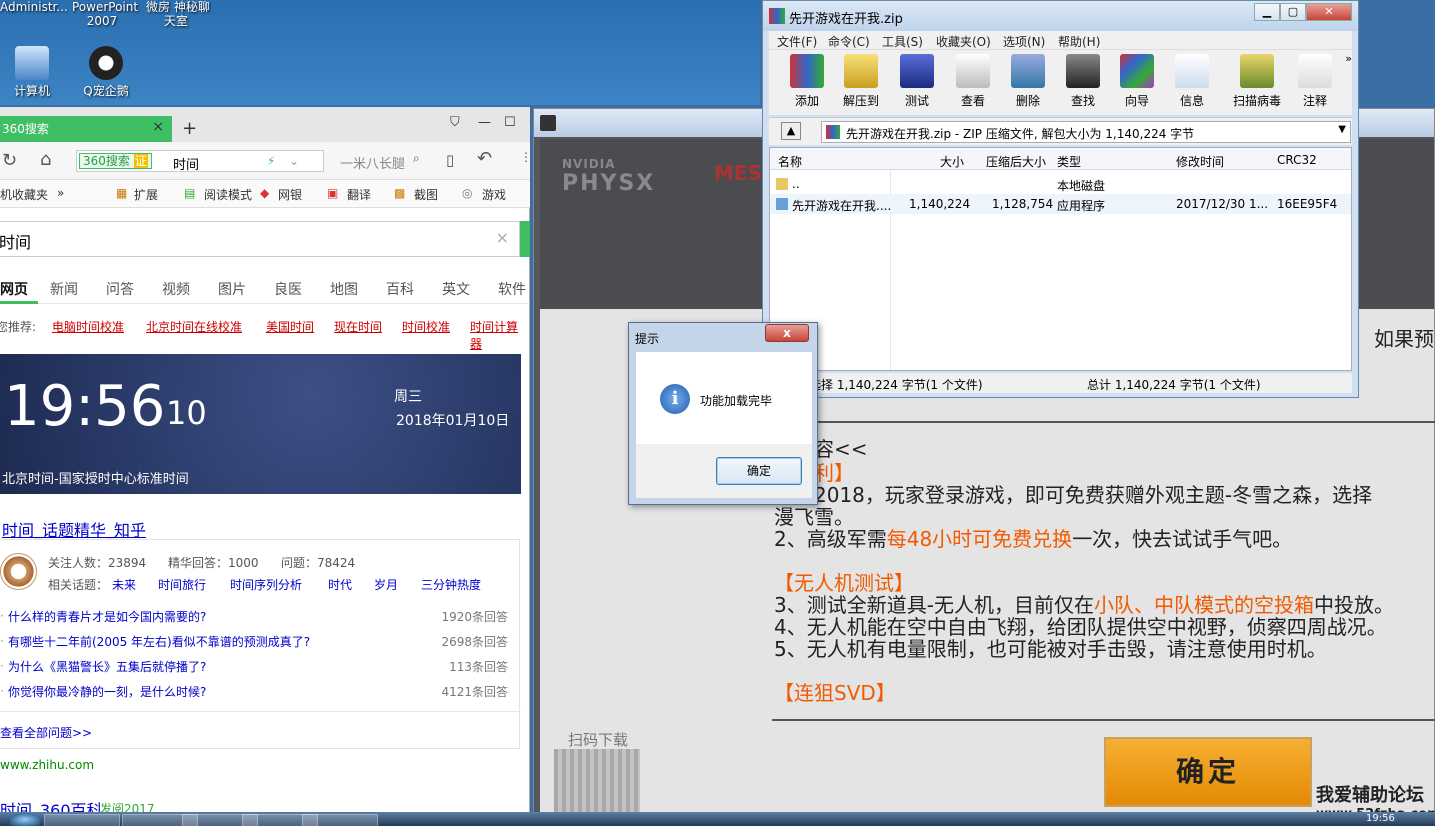 Image resolution: width=1435 pixels, height=826 pixels. What do you see at coordinates (158, 127) in the screenshot?
I see `tab-close-icon: ×` at bounding box center [158, 127].